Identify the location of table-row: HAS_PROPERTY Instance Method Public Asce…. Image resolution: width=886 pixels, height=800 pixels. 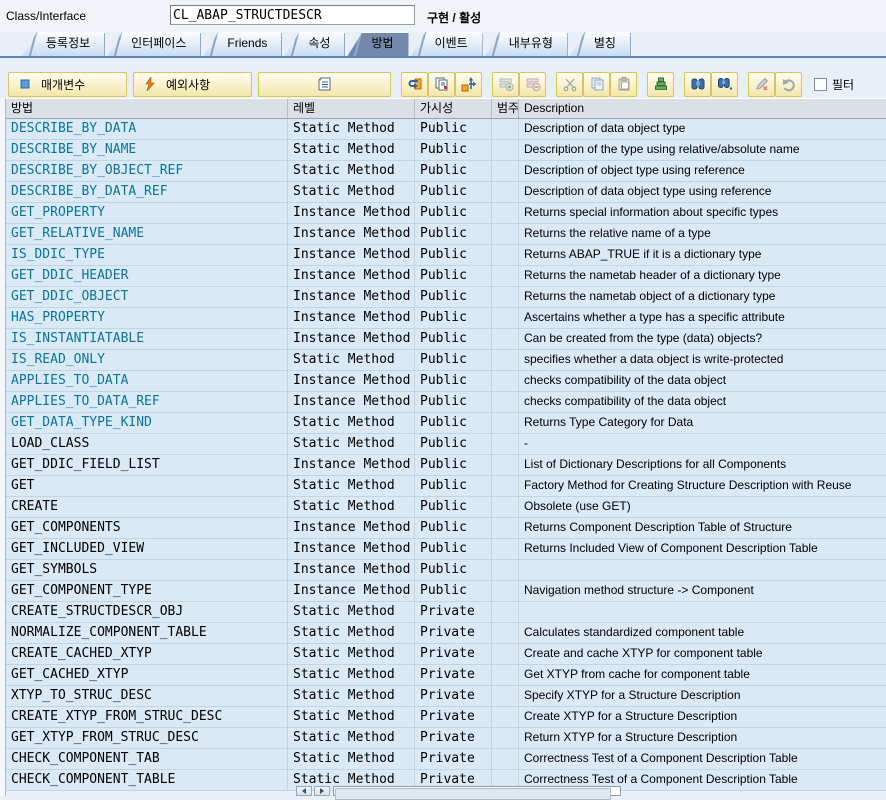
(446, 318).